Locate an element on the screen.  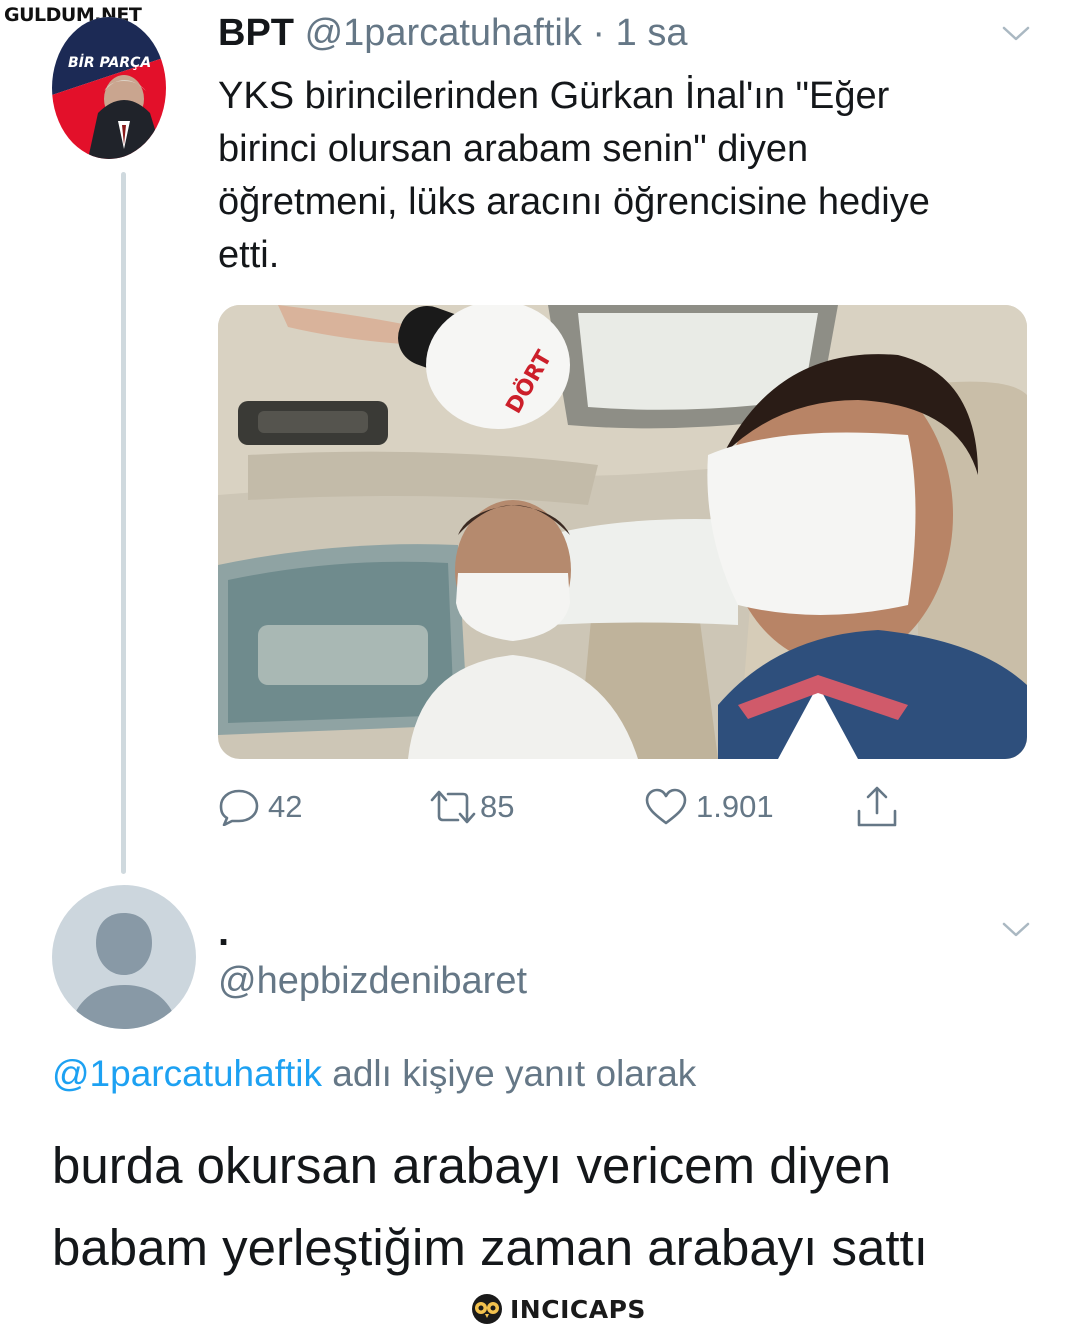
retweet-action: 85 is located at coordinates (471, 807).